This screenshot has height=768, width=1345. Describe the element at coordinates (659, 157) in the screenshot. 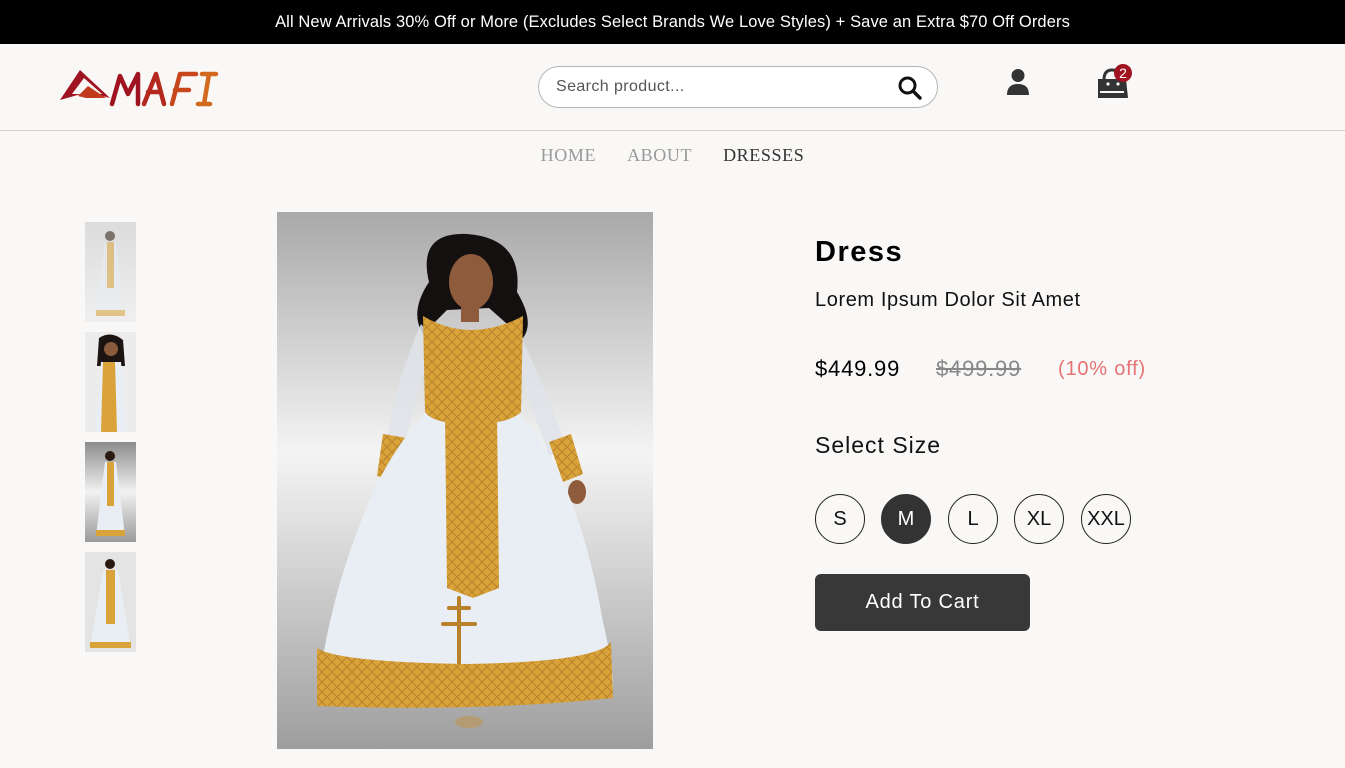

I see `nav-item-about: ABOUT` at that location.